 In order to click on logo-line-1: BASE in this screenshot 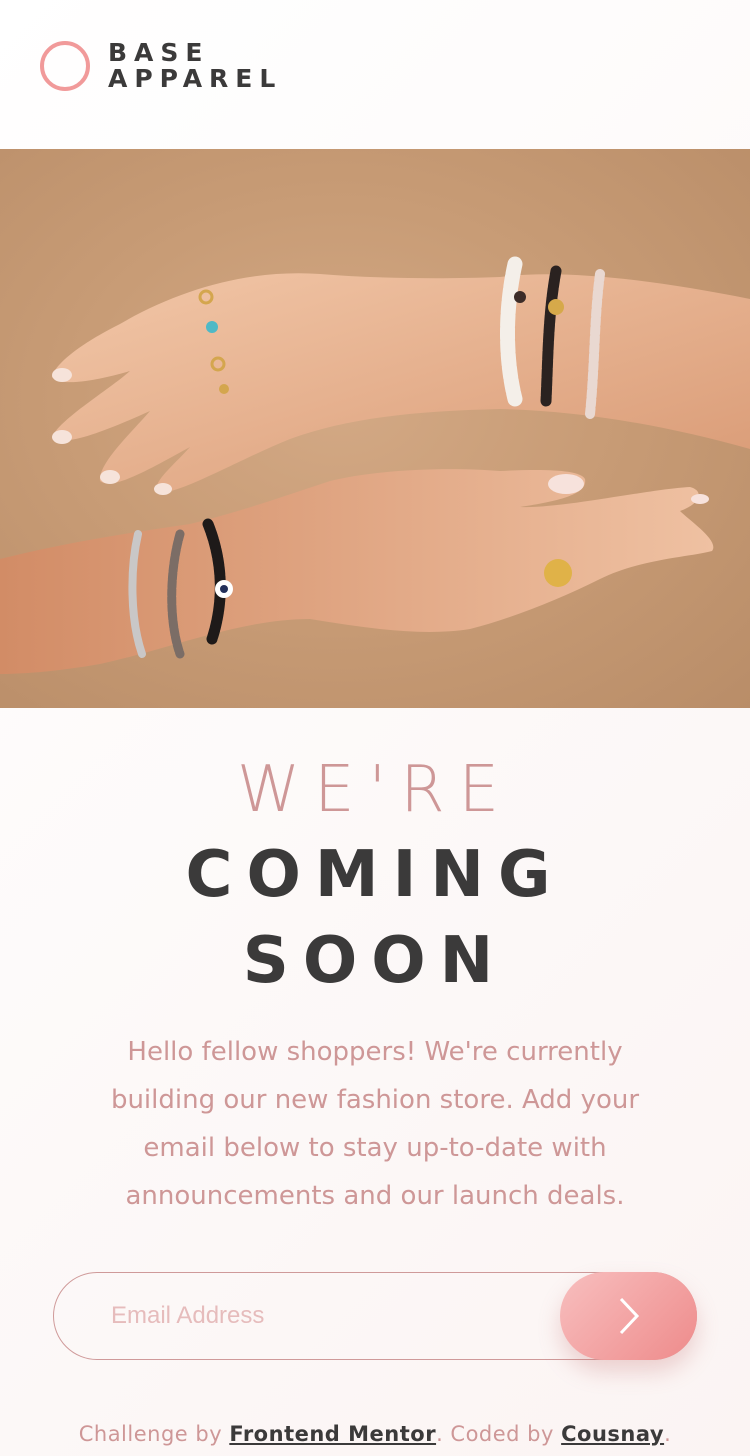, I will do `click(159, 52)`.